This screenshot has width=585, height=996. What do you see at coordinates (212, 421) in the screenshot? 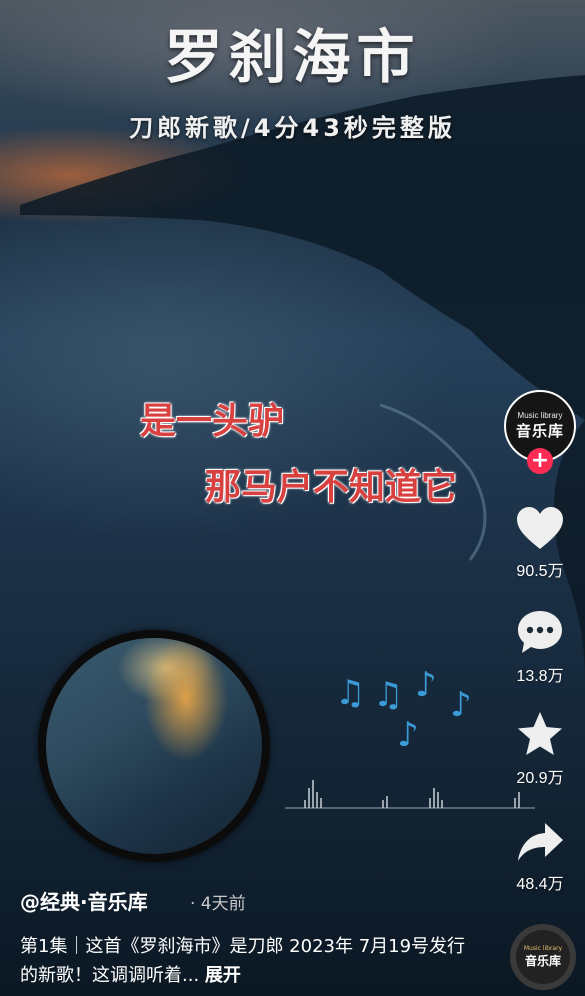
I see `lyric-line-1: 是一头驴` at bounding box center [212, 421].